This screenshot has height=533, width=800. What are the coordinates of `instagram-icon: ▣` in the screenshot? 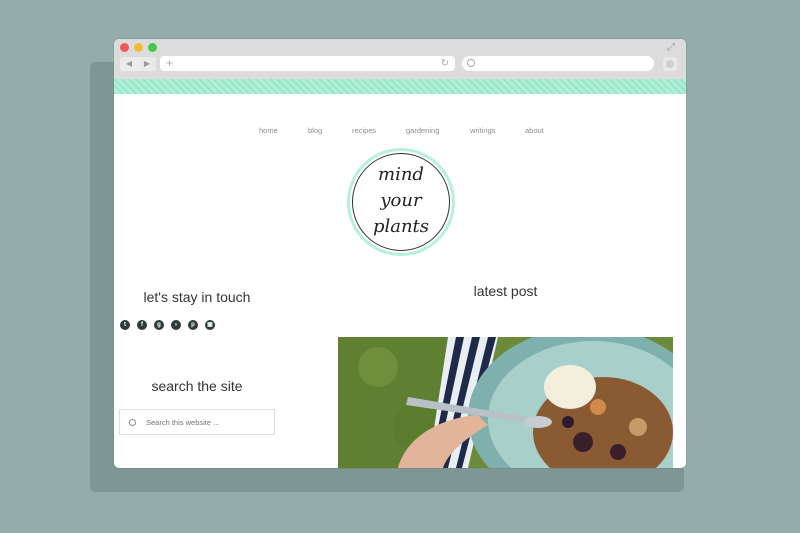 It's located at (210, 325).